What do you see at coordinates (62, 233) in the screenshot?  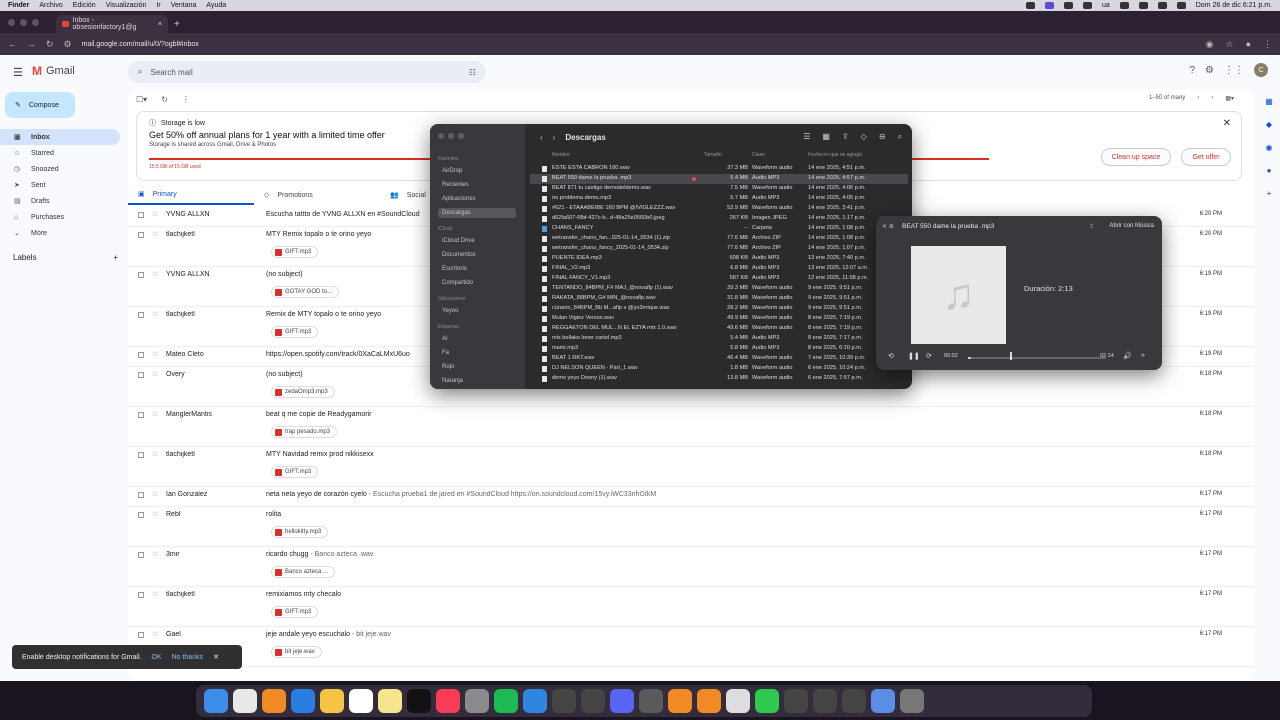 I see `sidebar-item-more: ⌄ More` at bounding box center [62, 233].